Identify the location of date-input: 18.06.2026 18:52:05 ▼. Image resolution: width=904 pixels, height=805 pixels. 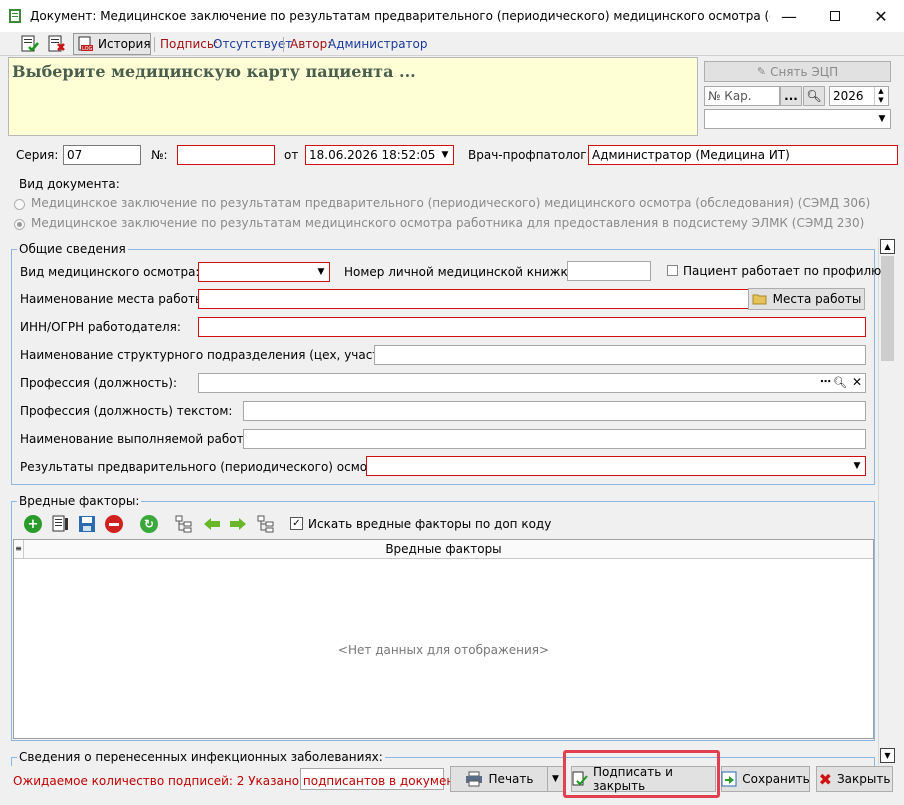
(379, 155).